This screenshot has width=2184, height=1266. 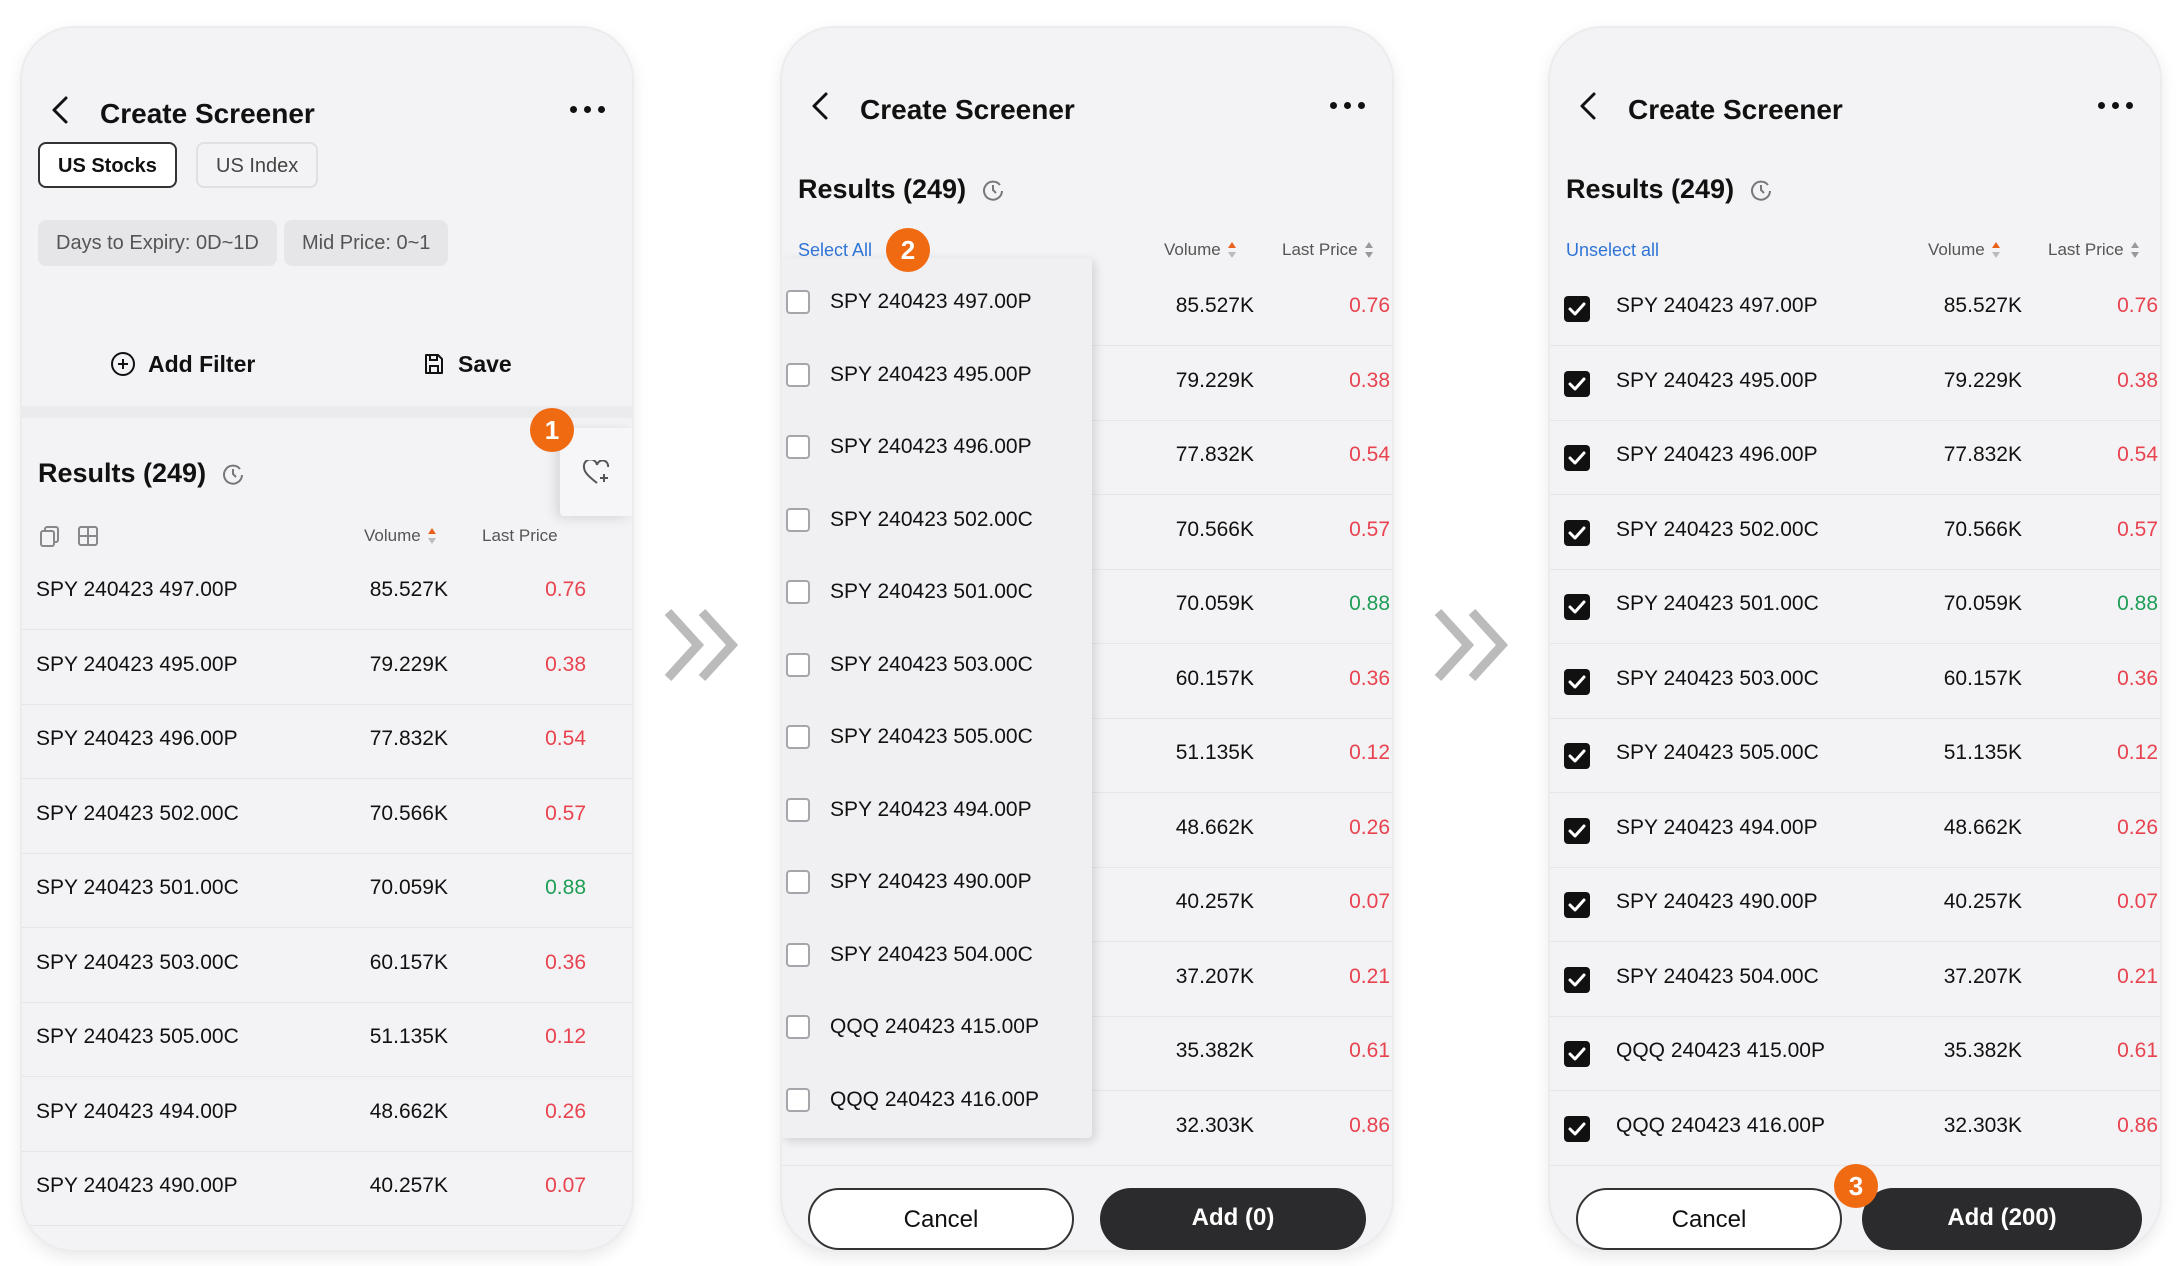 What do you see at coordinates (1855, 905) in the screenshot?
I see `table-row-selected: SPY 240423 490.00P 40.257K 0.07` at bounding box center [1855, 905].